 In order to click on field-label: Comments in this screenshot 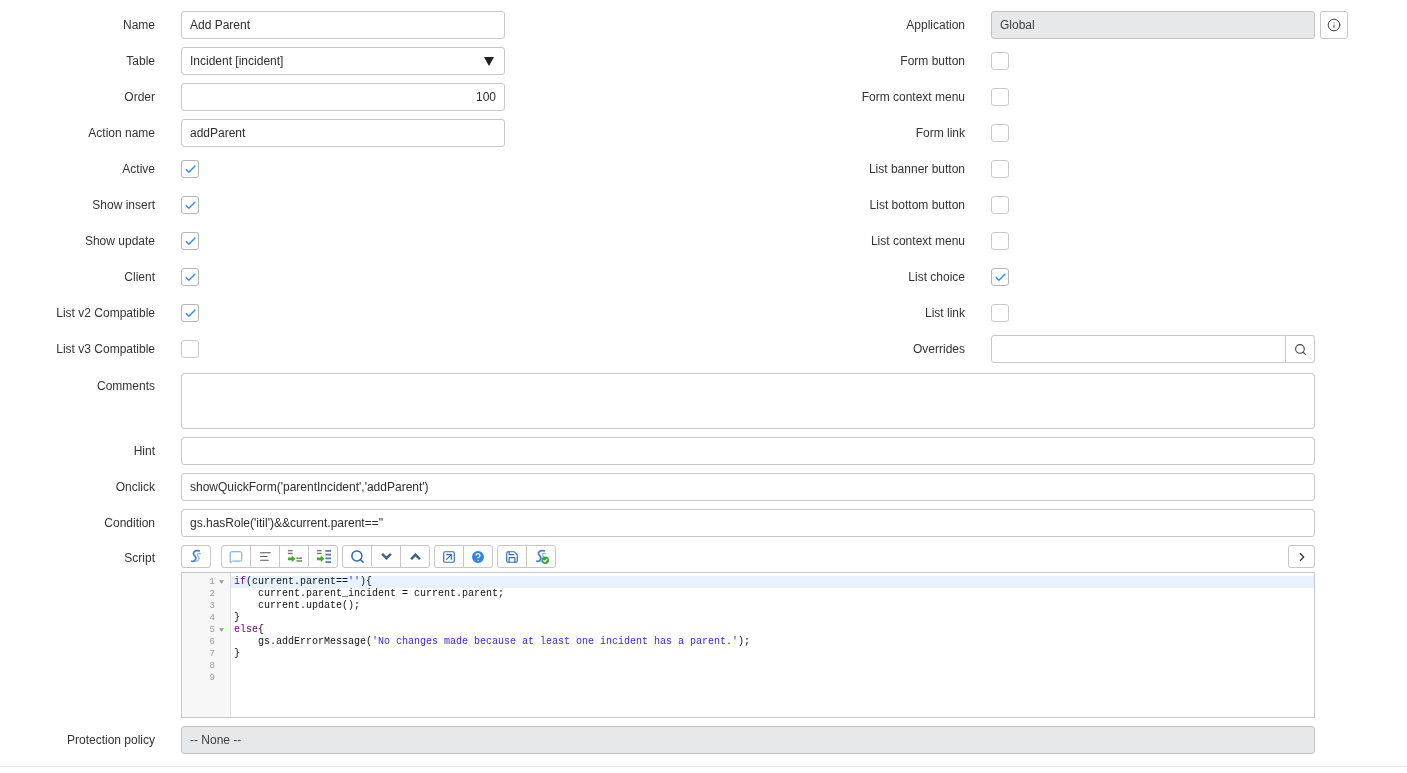, I will do `click(126, 386)`.